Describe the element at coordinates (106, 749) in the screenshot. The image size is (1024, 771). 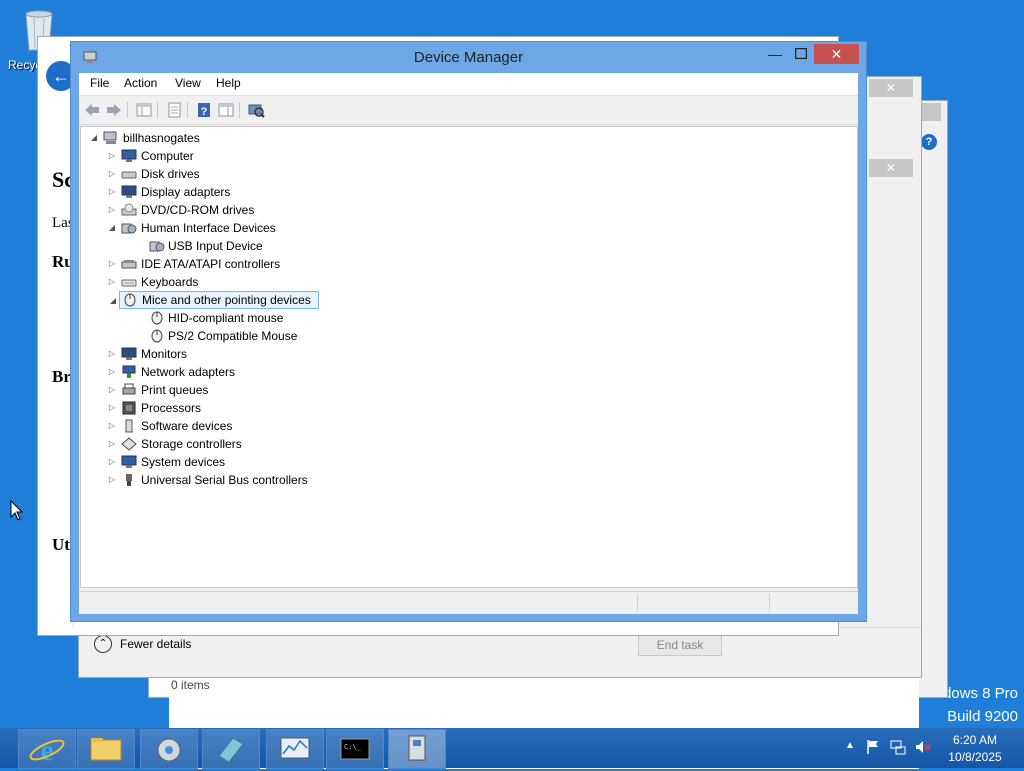
I see `taskbar-file-explorer` at that location.